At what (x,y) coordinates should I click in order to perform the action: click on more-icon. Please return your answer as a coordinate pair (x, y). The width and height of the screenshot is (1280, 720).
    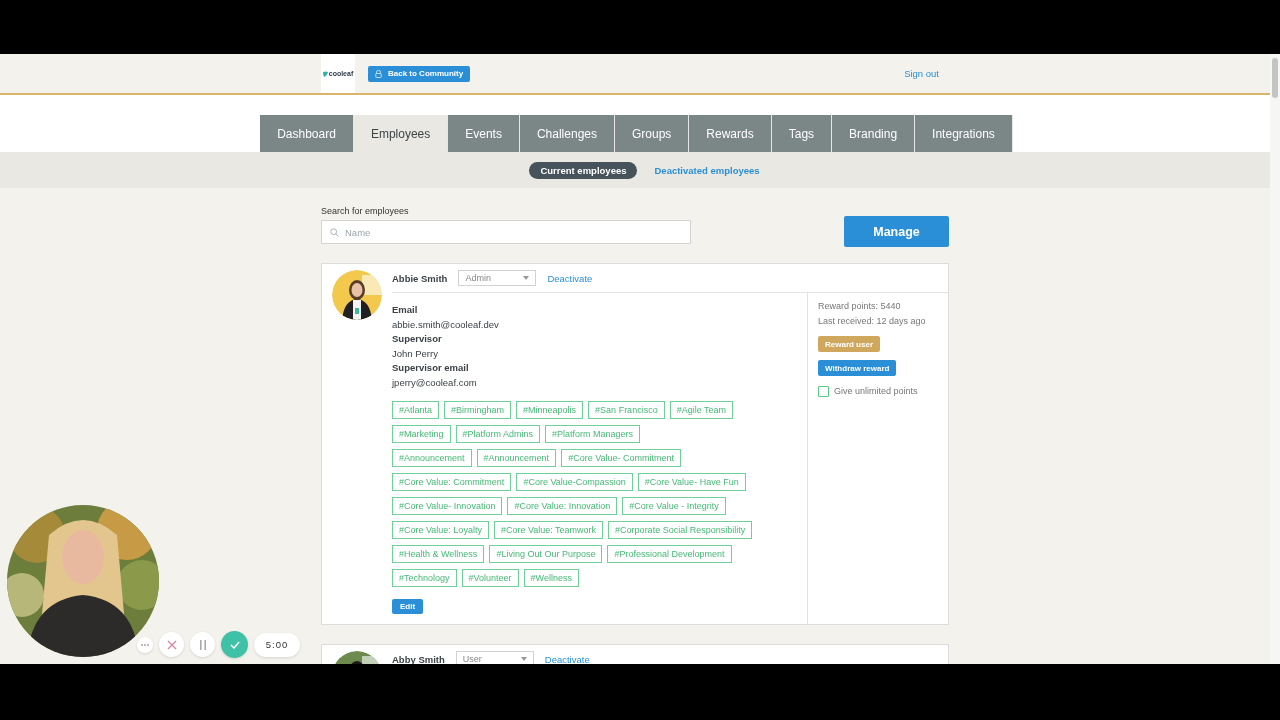
    Looking at the image, I should click on (145, 644).